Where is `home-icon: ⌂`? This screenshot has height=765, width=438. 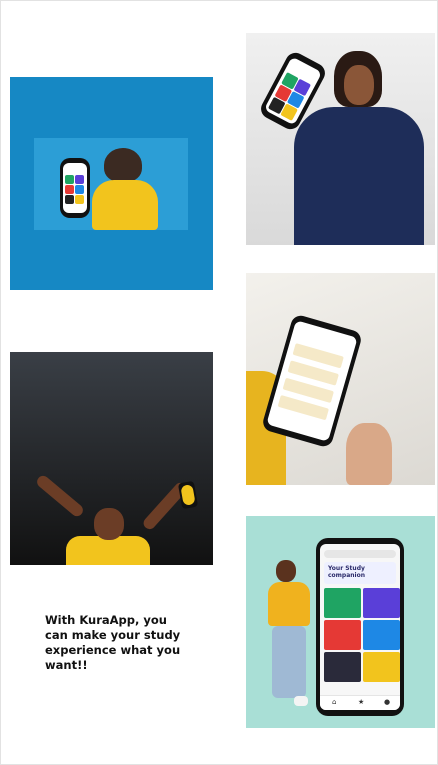
home-icon: ⌂ is located at coordinates (334, 702).